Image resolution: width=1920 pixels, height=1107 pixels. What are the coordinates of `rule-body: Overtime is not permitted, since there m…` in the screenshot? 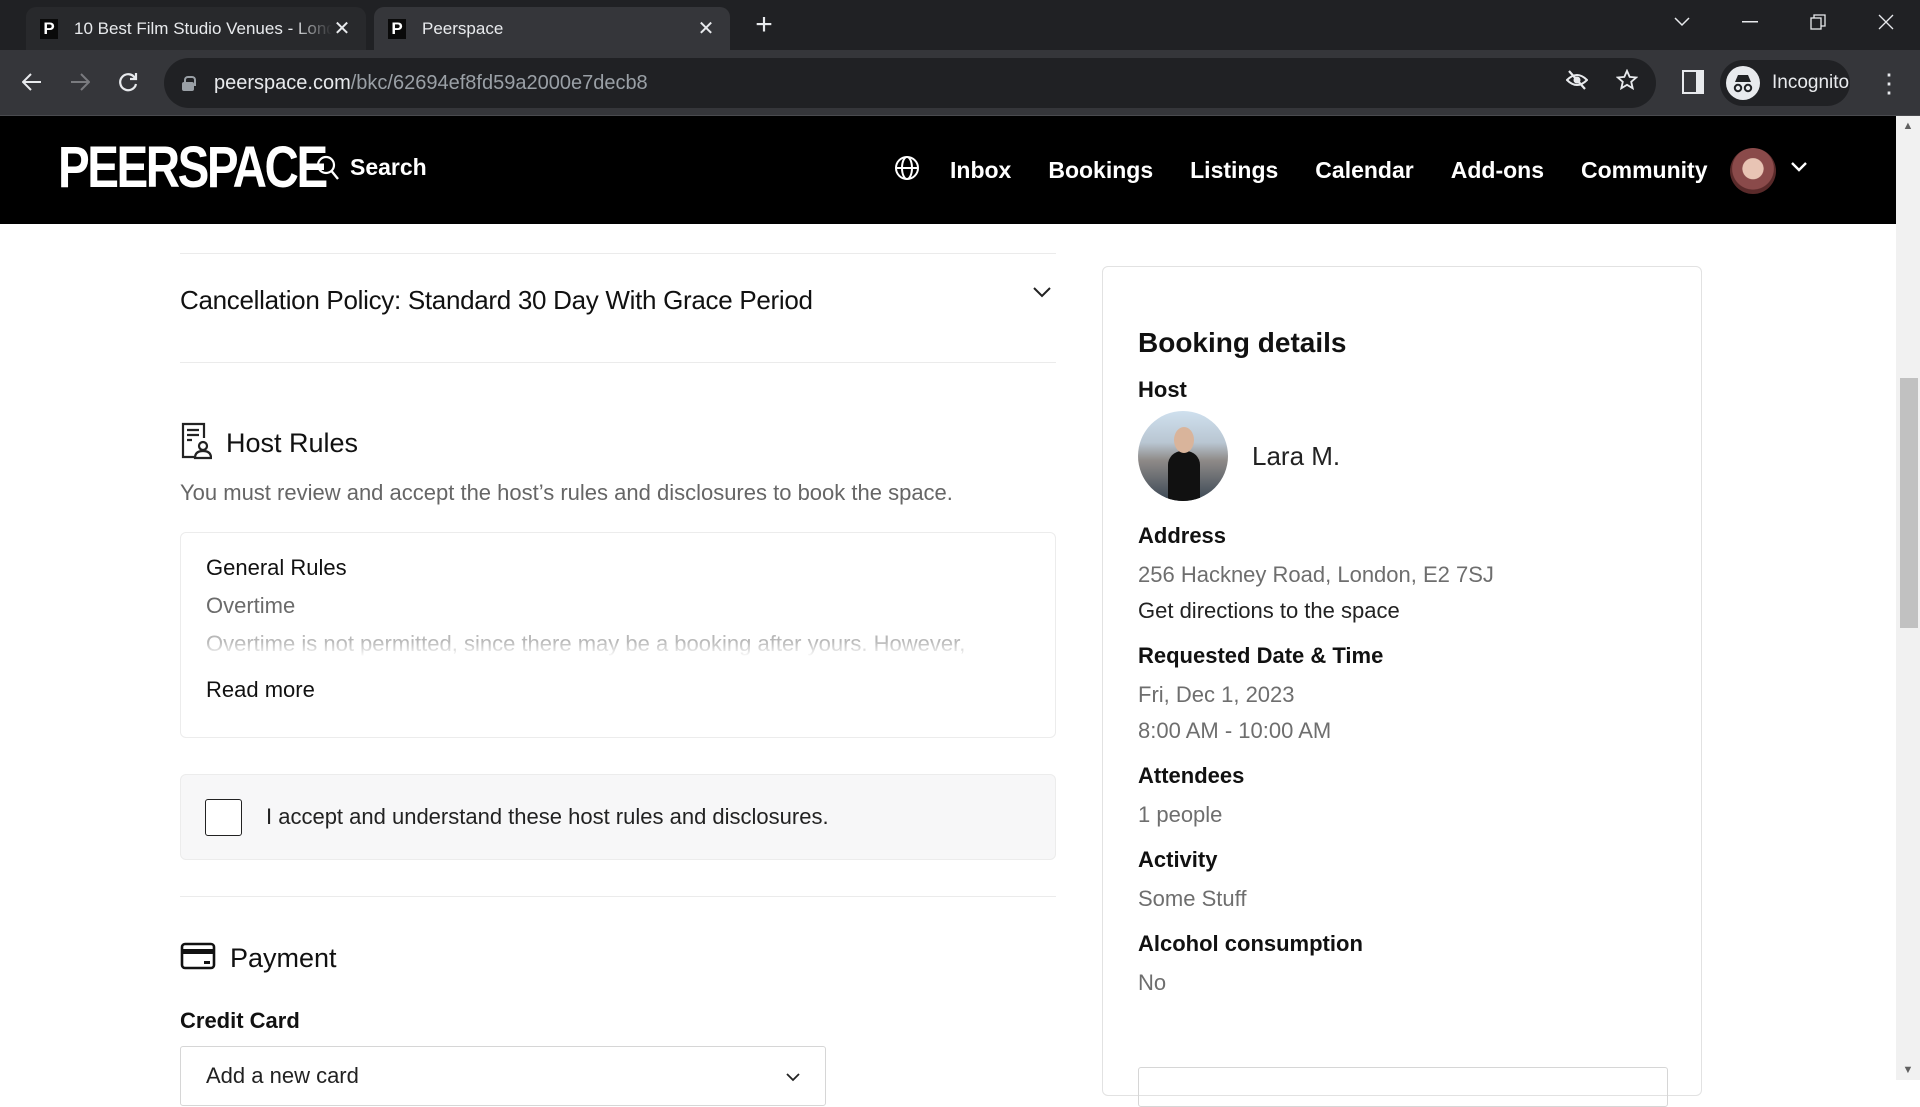 It's located at (586, 643).